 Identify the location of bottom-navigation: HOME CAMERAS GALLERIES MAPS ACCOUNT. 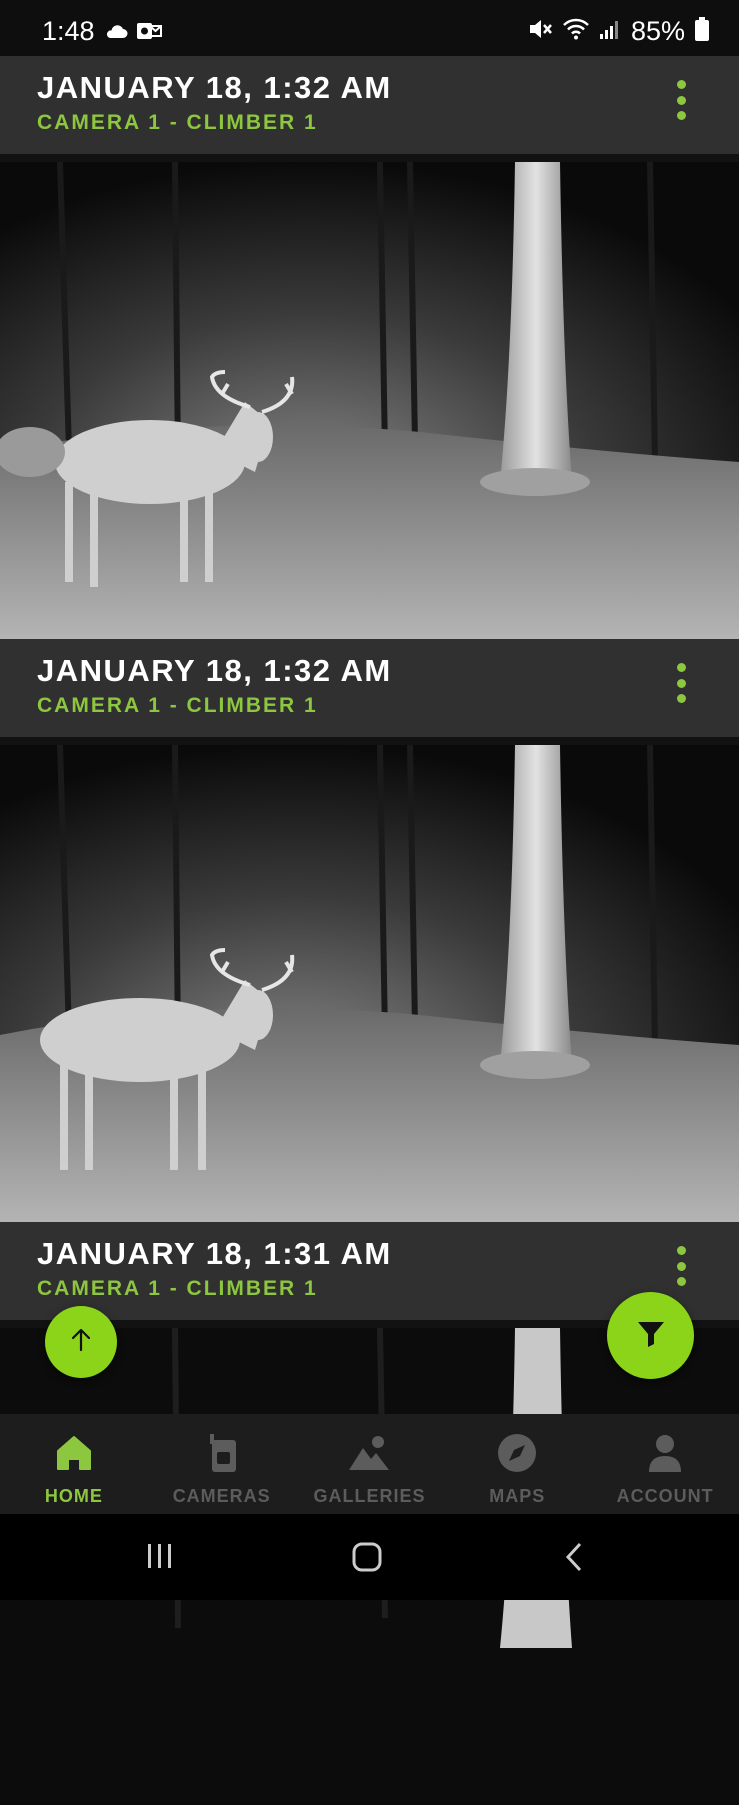
(369, 1464).